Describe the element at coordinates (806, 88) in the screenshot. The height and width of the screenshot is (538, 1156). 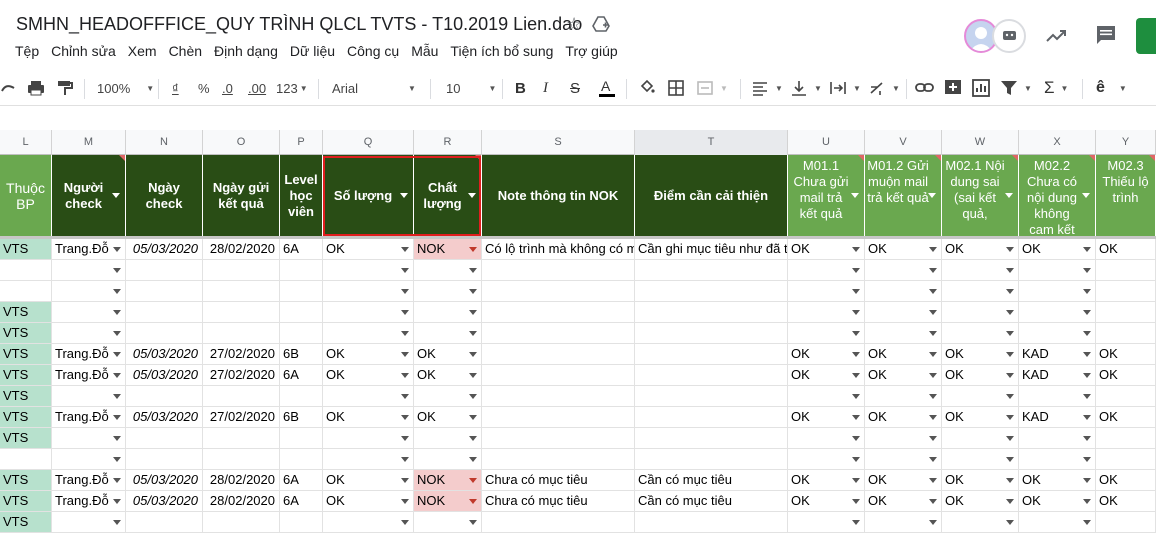
I see `vertical-align-icon: ▼` at that location.